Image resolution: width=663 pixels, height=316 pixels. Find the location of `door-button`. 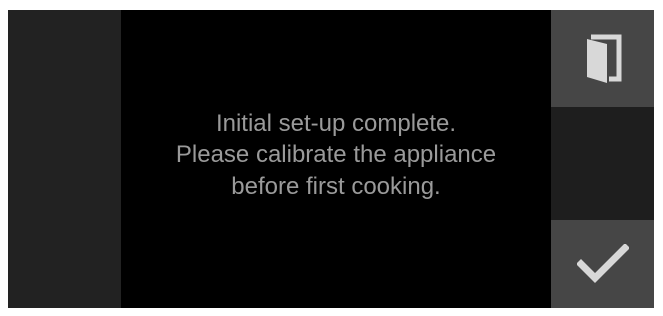

door-button is located at coordinates (602, 58).